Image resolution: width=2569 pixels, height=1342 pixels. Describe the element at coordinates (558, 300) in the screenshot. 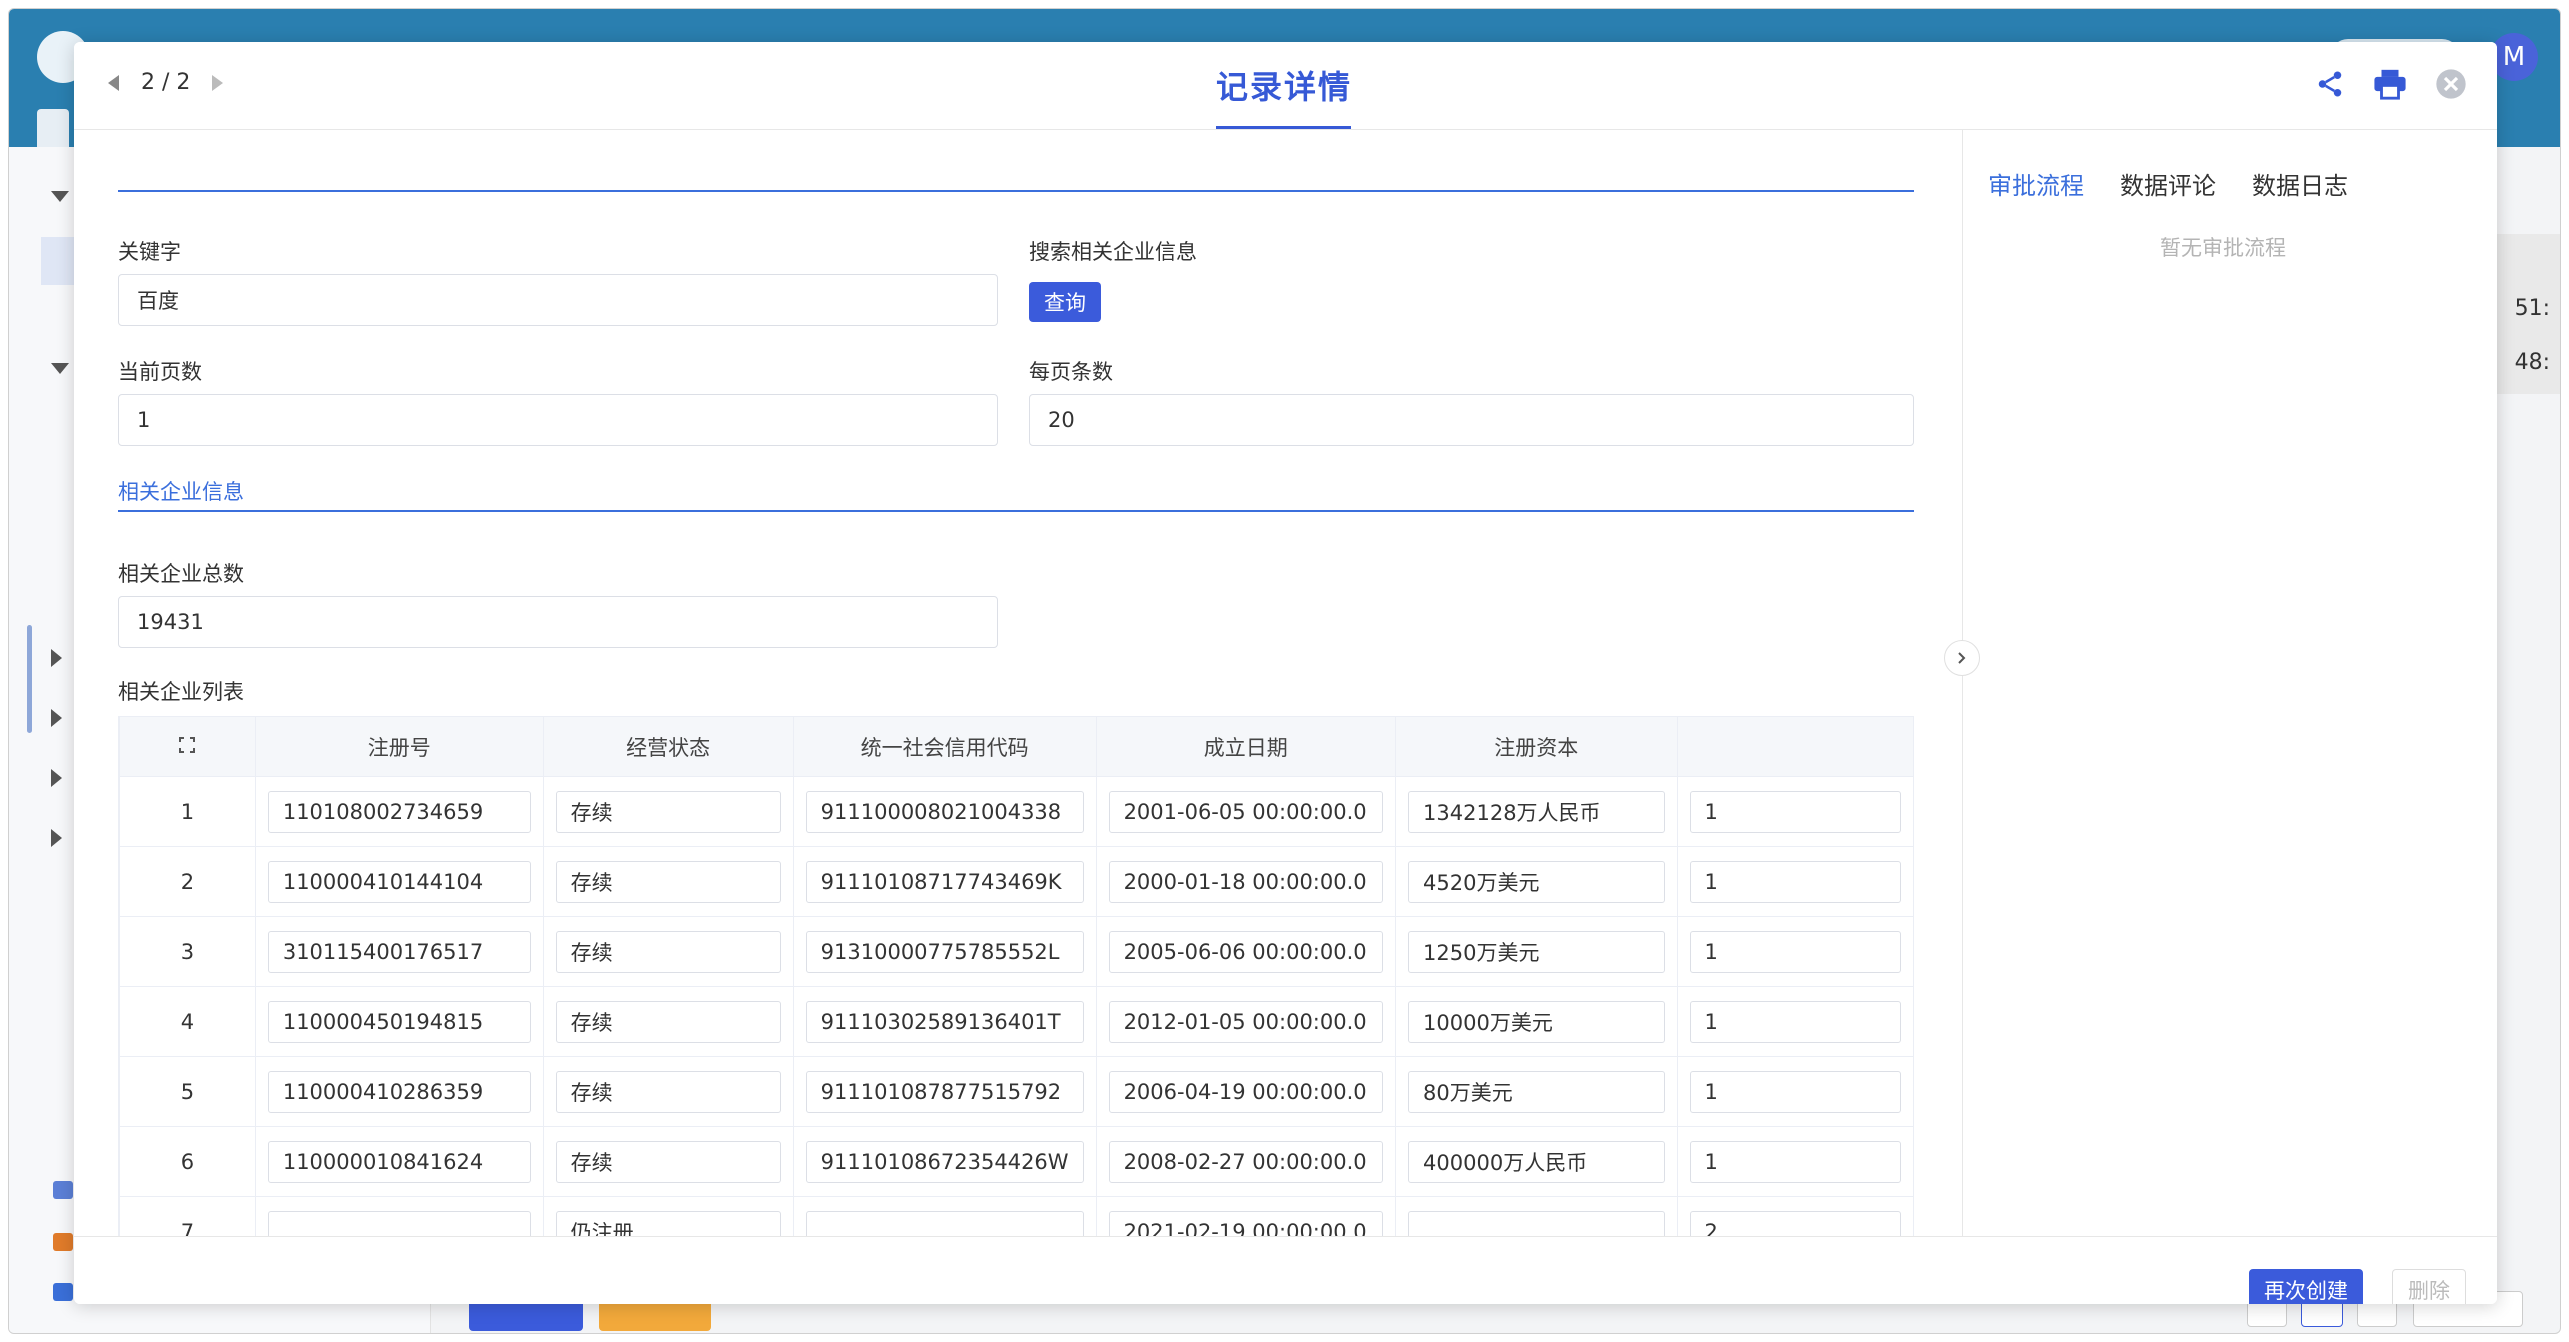

I see `keyword-input: 百度` at that location.